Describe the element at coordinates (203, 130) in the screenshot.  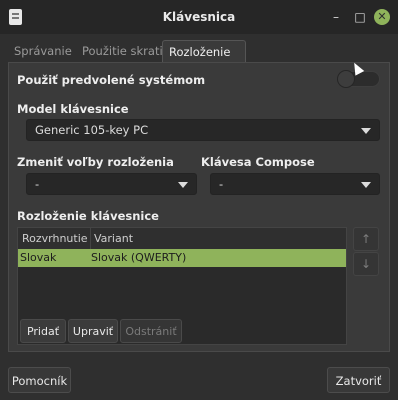
I see `keyboard-model-dropdown: Generic 105-key PC` at that location.